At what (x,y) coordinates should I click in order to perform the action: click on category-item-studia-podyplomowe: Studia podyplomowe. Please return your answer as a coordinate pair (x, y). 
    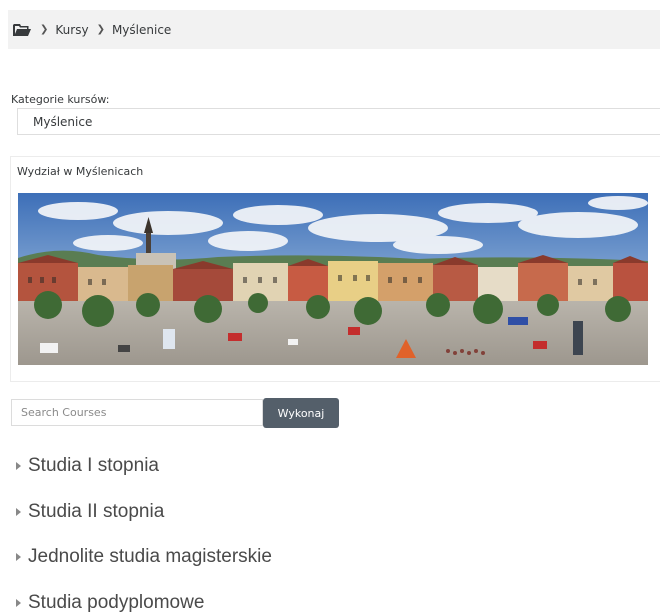
    Looking at the image, I should click on (110, 603).